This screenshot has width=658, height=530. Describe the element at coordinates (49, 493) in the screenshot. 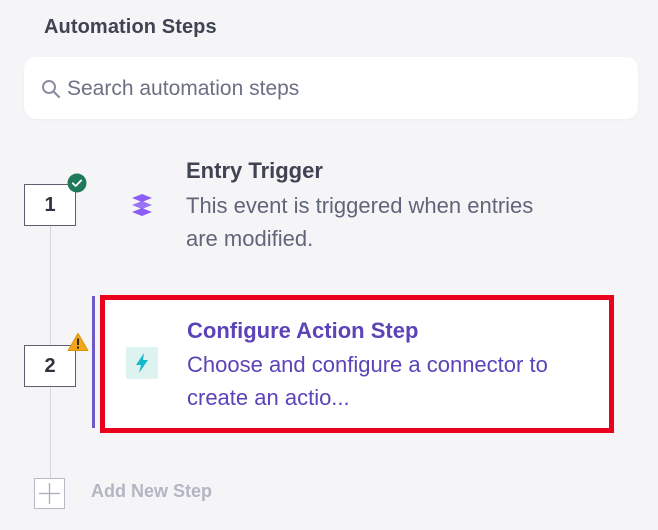

I see `plus-icon` at that location.